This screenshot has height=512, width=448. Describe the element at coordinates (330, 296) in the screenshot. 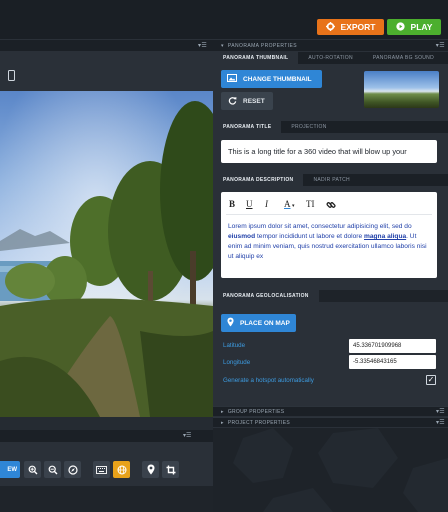

I see `geolocation-tabs: PANORAMA GEOLOCALISATION` at that location.